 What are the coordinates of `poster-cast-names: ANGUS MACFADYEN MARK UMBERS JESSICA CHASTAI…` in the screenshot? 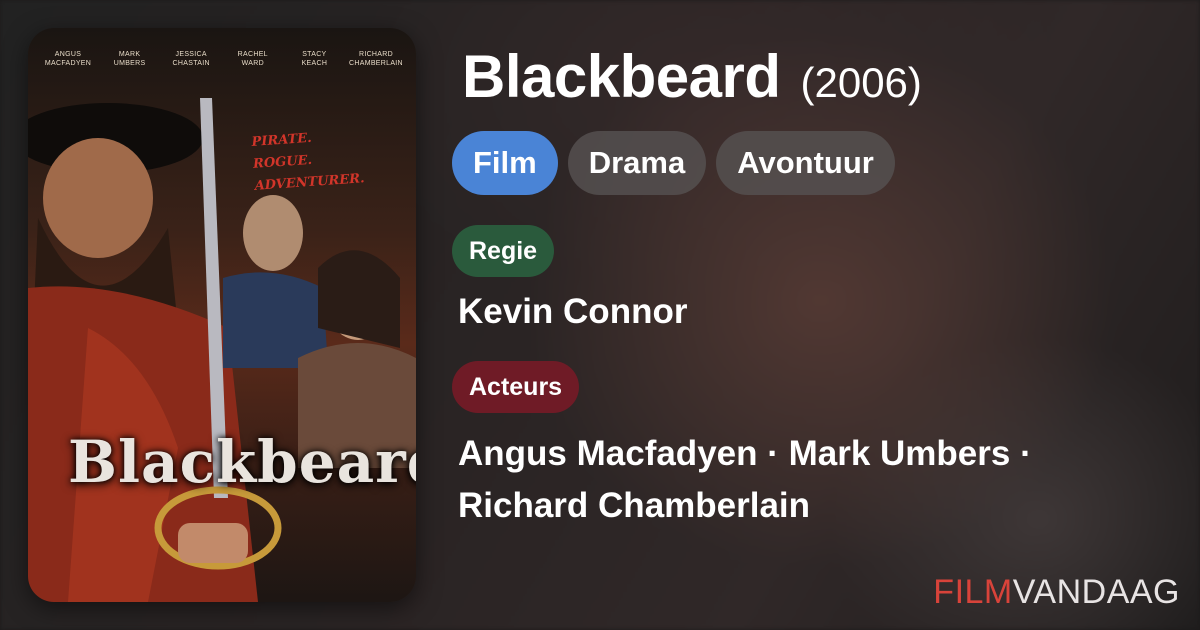 It's located at (222, 59).